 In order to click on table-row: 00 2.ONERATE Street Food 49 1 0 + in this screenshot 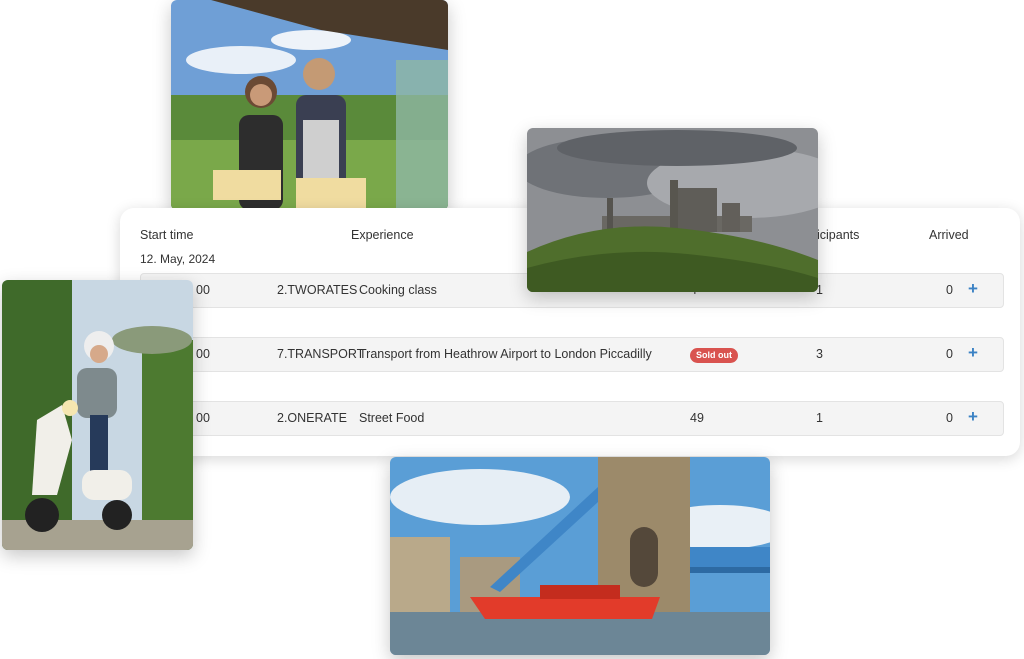, I will do `click(572, 418)`.